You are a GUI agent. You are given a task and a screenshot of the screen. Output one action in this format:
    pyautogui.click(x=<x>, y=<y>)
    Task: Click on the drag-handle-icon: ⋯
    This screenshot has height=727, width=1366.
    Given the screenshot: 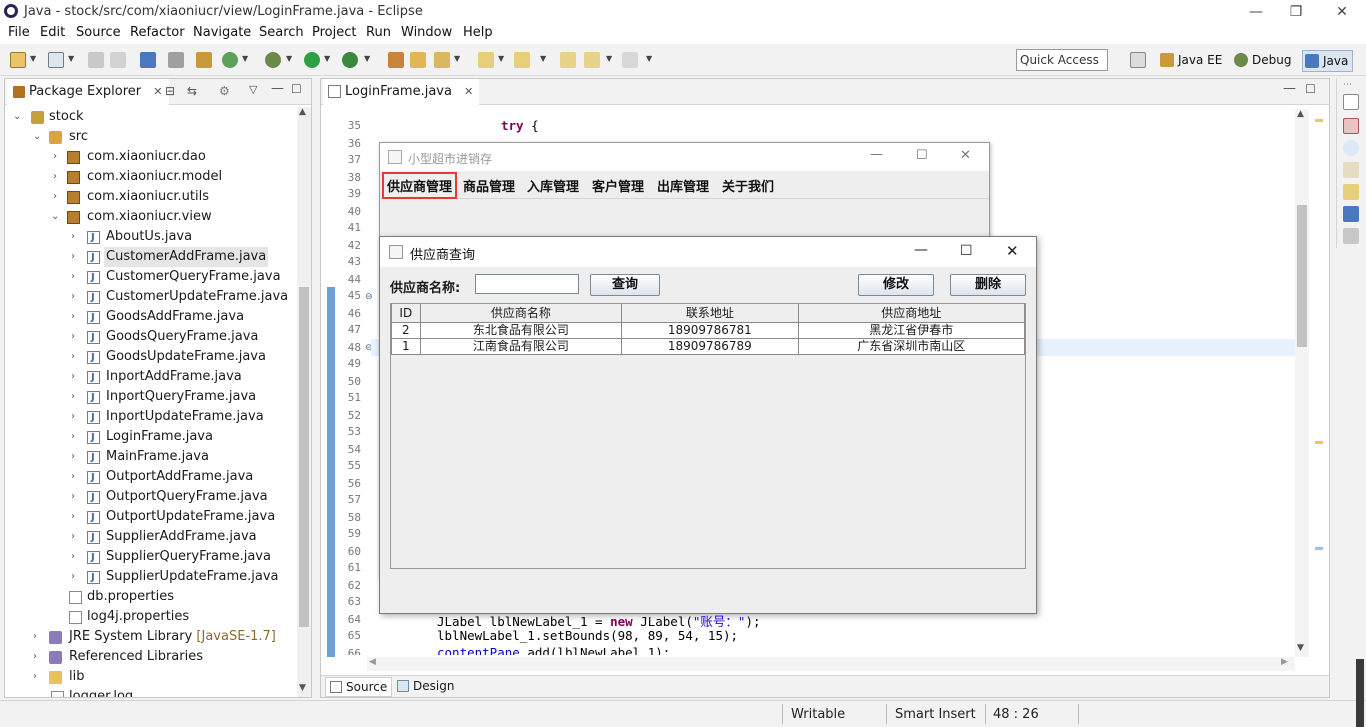 What is the action you would take?
    pyautogui.click(x=1347, y=85)
    